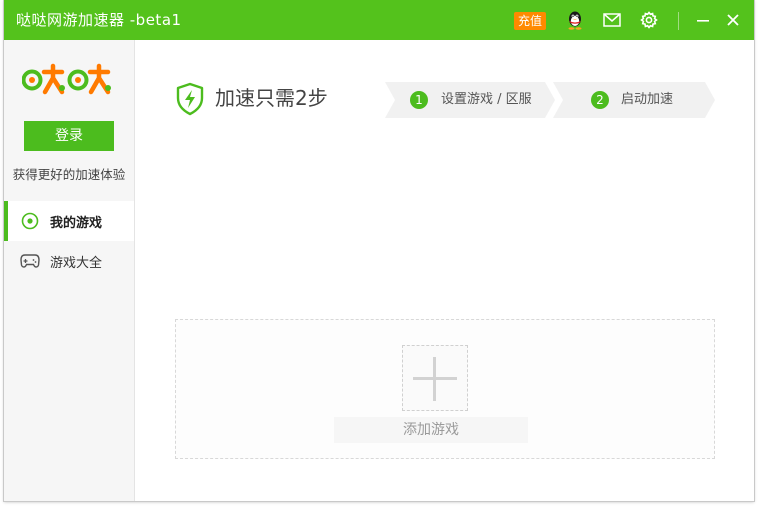 The height and width of the screenshot is (508, 758). What do you see at coordinates (550, 100) in the screenshot?
I see `steps-indicator: 1 设置游戏 / 区服 2 启动加速` at bounding box center [550, 100].